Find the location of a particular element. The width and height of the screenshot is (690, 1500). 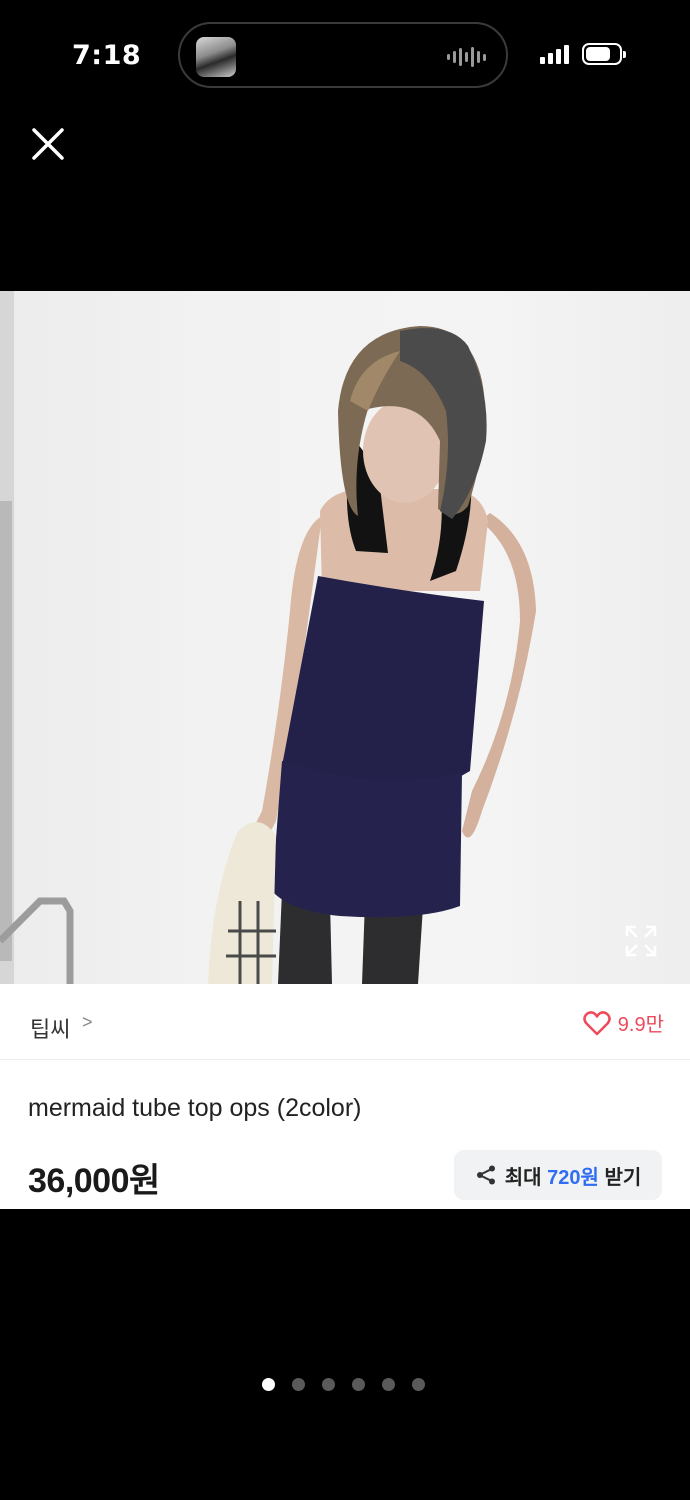

product-price: 36,000원 is located at coordinates (94, 1181).